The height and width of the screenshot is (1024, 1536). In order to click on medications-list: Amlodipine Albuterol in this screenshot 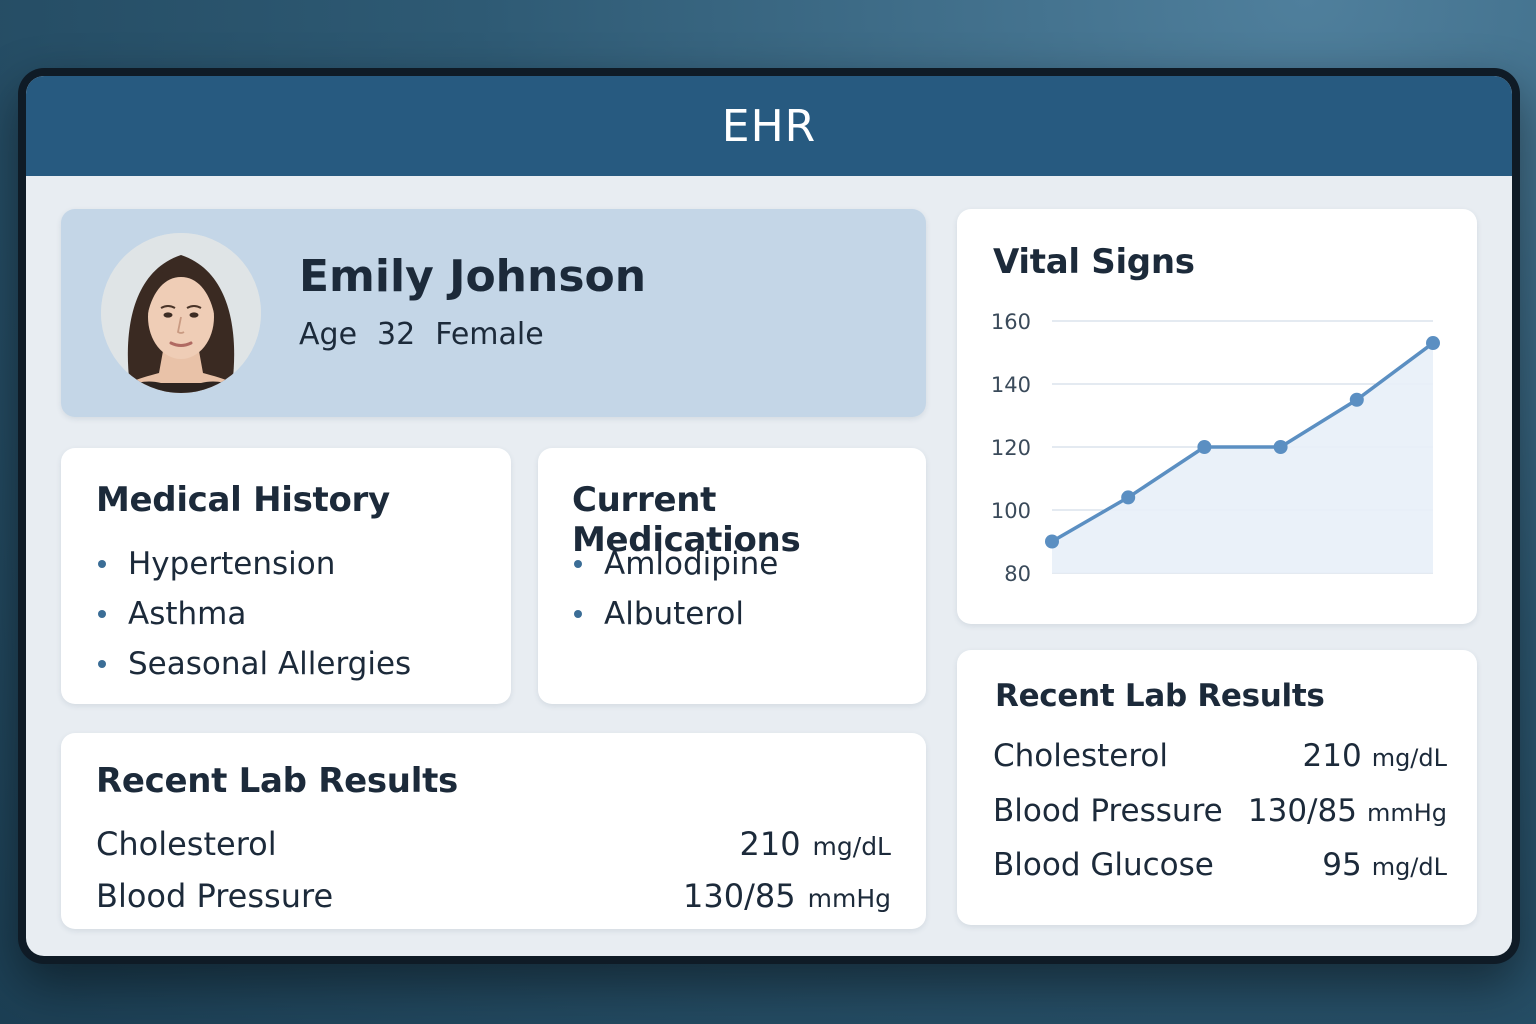, I will do `click(675, 589)`.